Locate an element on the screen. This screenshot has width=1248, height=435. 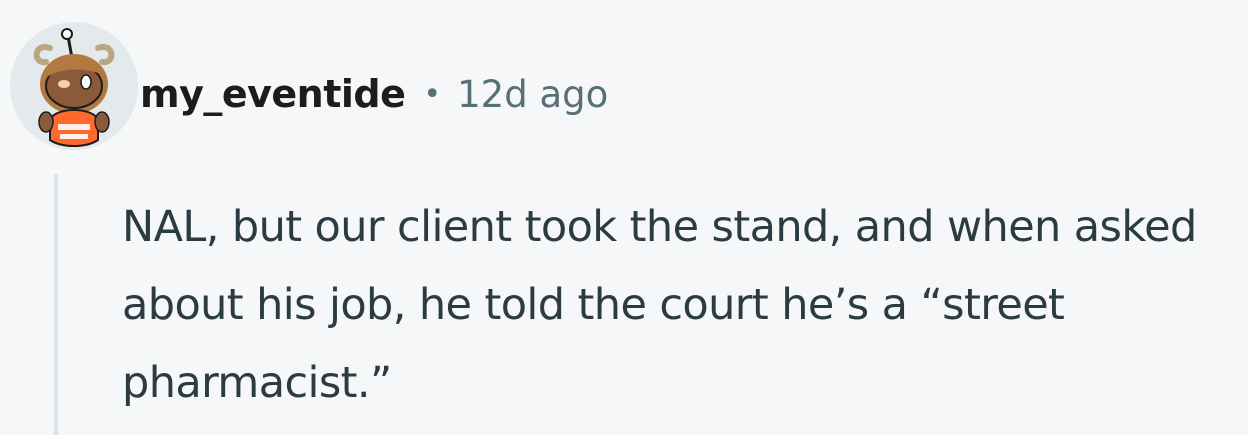
snoo-avatar-icon is located at coordinates (74, 86).